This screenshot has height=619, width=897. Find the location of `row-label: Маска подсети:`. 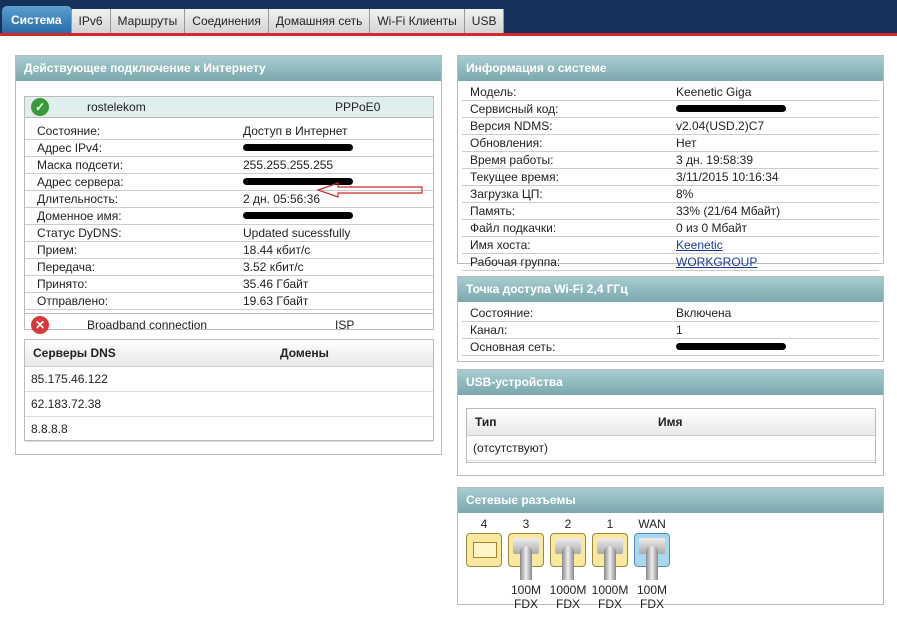

row-label: Маска подсети: is located at coordinates (80, 165).